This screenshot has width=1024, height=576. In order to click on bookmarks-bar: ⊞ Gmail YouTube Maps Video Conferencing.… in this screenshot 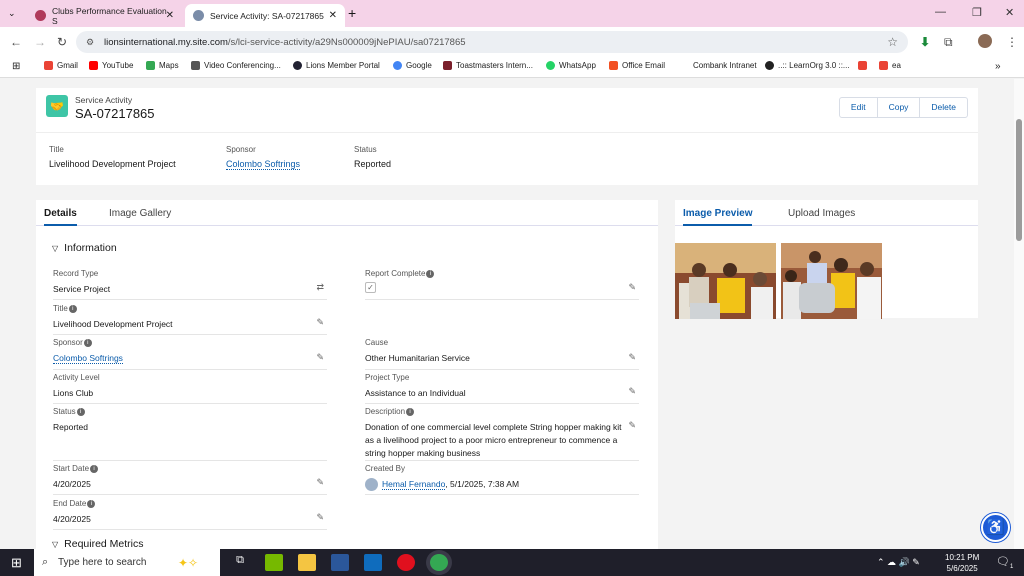, I will do `click(512, 67)`.